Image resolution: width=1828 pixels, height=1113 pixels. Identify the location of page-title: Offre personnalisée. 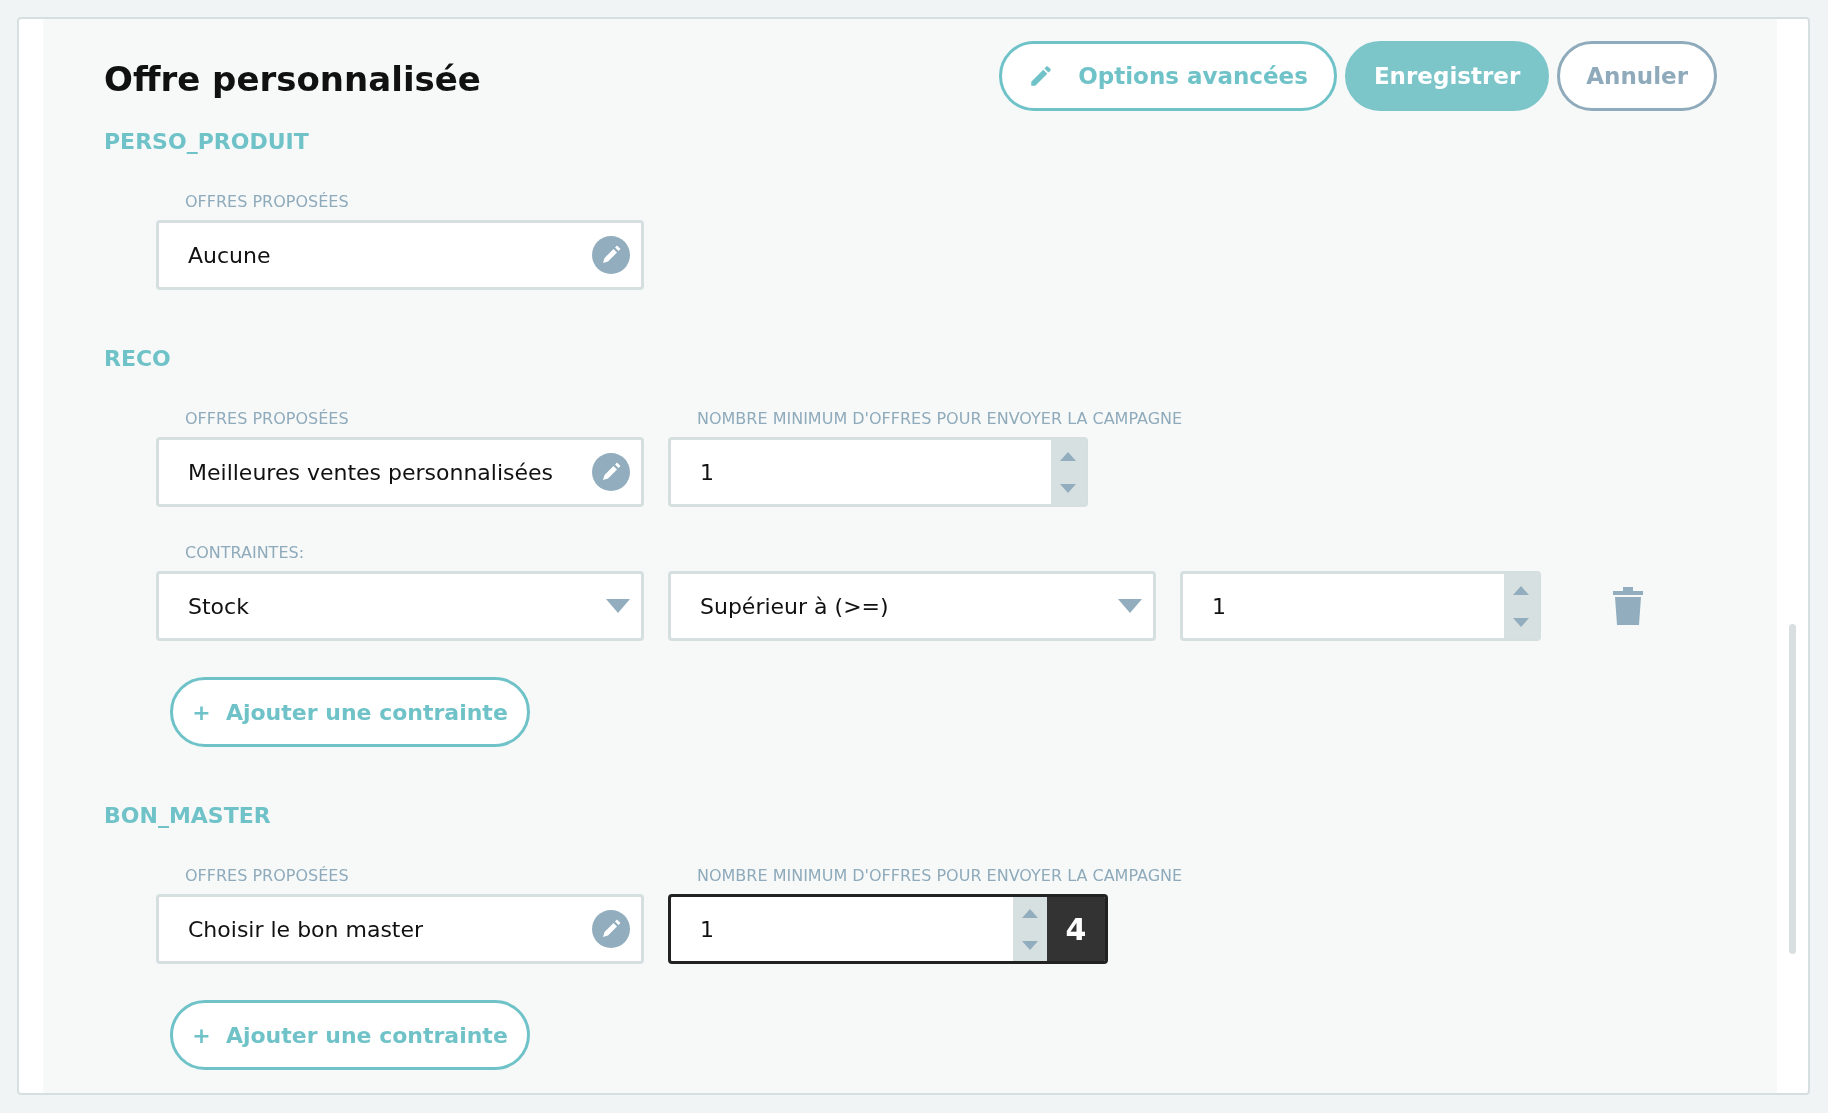
(292, 79).